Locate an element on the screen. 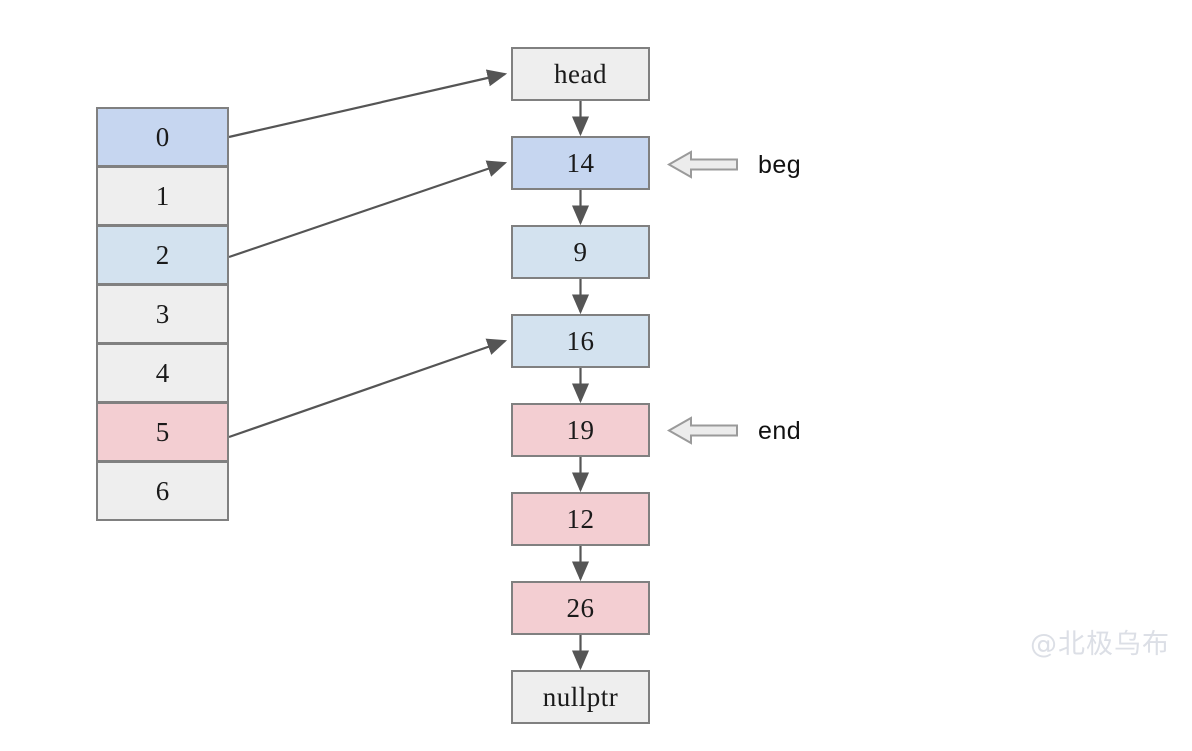  index-cell-5: 5 is located at coordinates (162, 432).